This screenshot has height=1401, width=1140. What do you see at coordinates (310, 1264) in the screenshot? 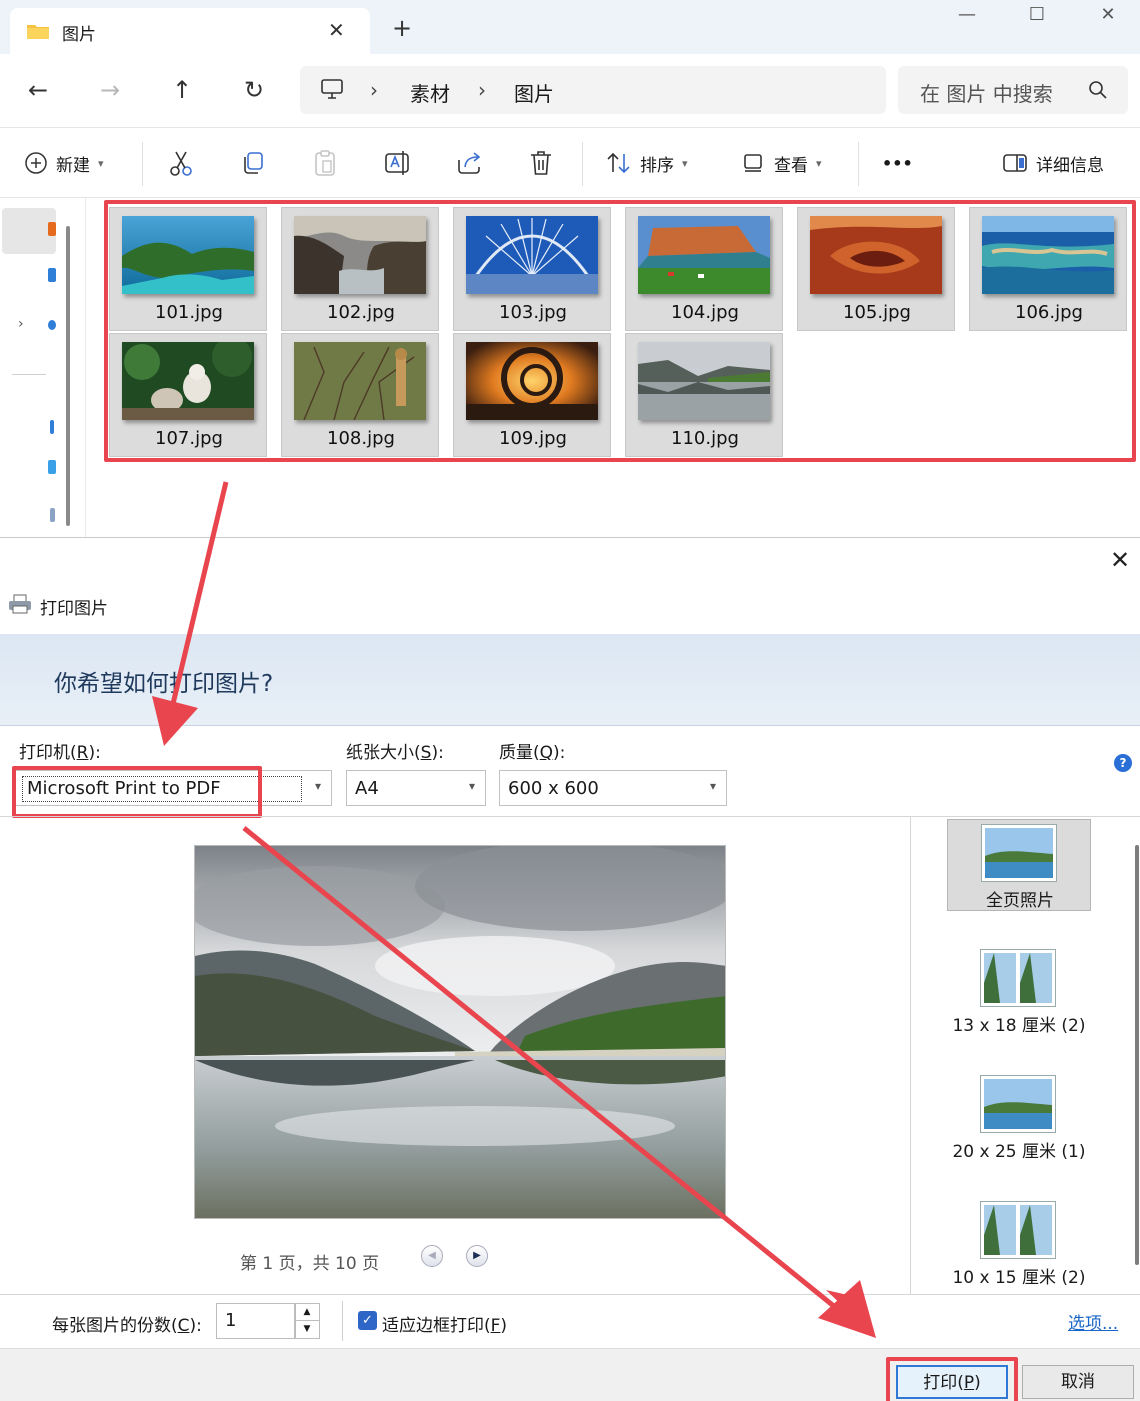
I see `page-indicator: 第 1 页，共 10 页` at bounding box center [310, 1264].